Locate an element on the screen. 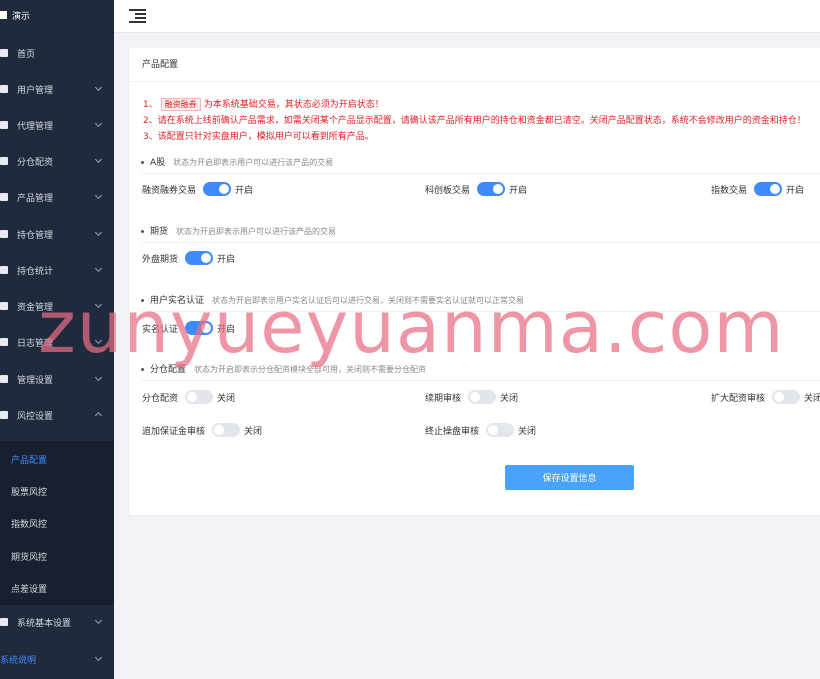  sidebar-item-system-settings: 系统基本设置 is located at coordinates (57, 622).